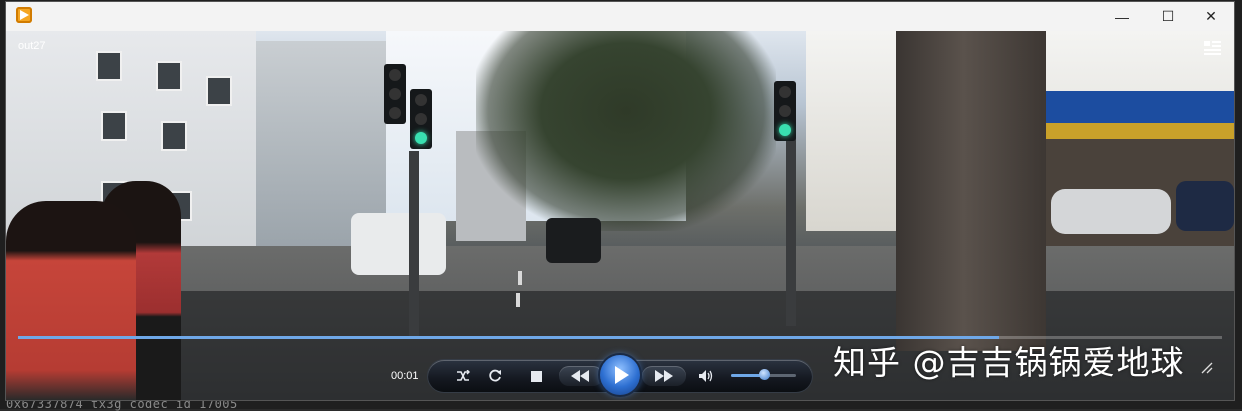  I want to click on maximize-icon: ☐, so click(1168, 16).